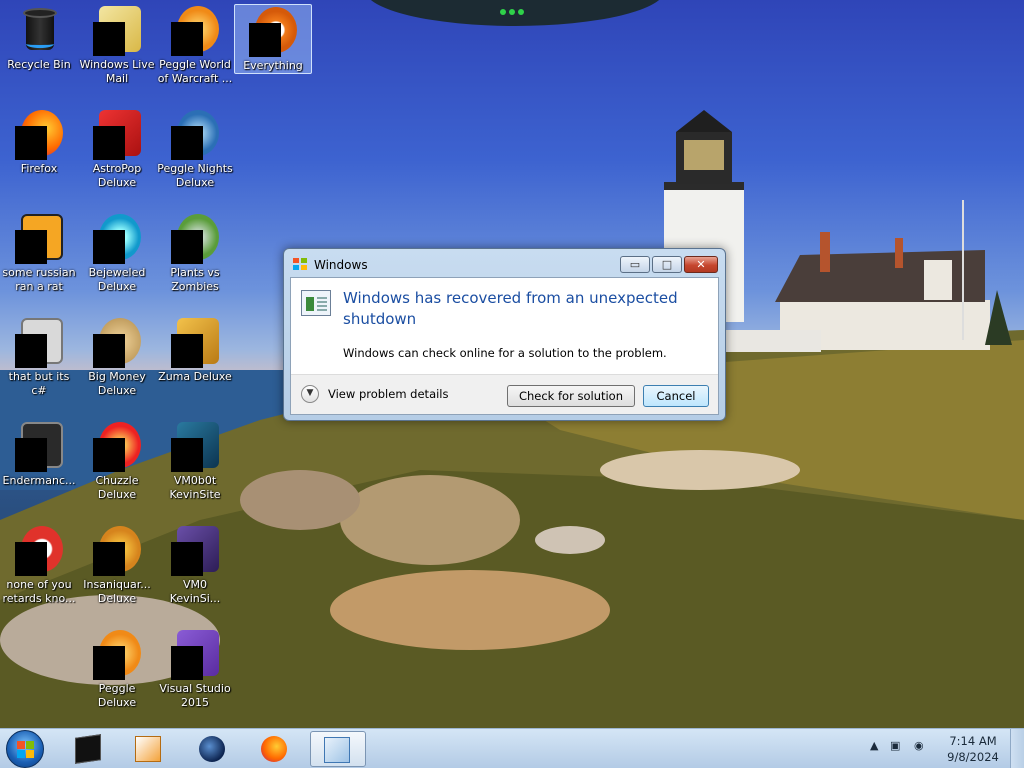  Describe the element at coordinates (316, 303) in the screenshot. I see `problem-report-icon` at that location.